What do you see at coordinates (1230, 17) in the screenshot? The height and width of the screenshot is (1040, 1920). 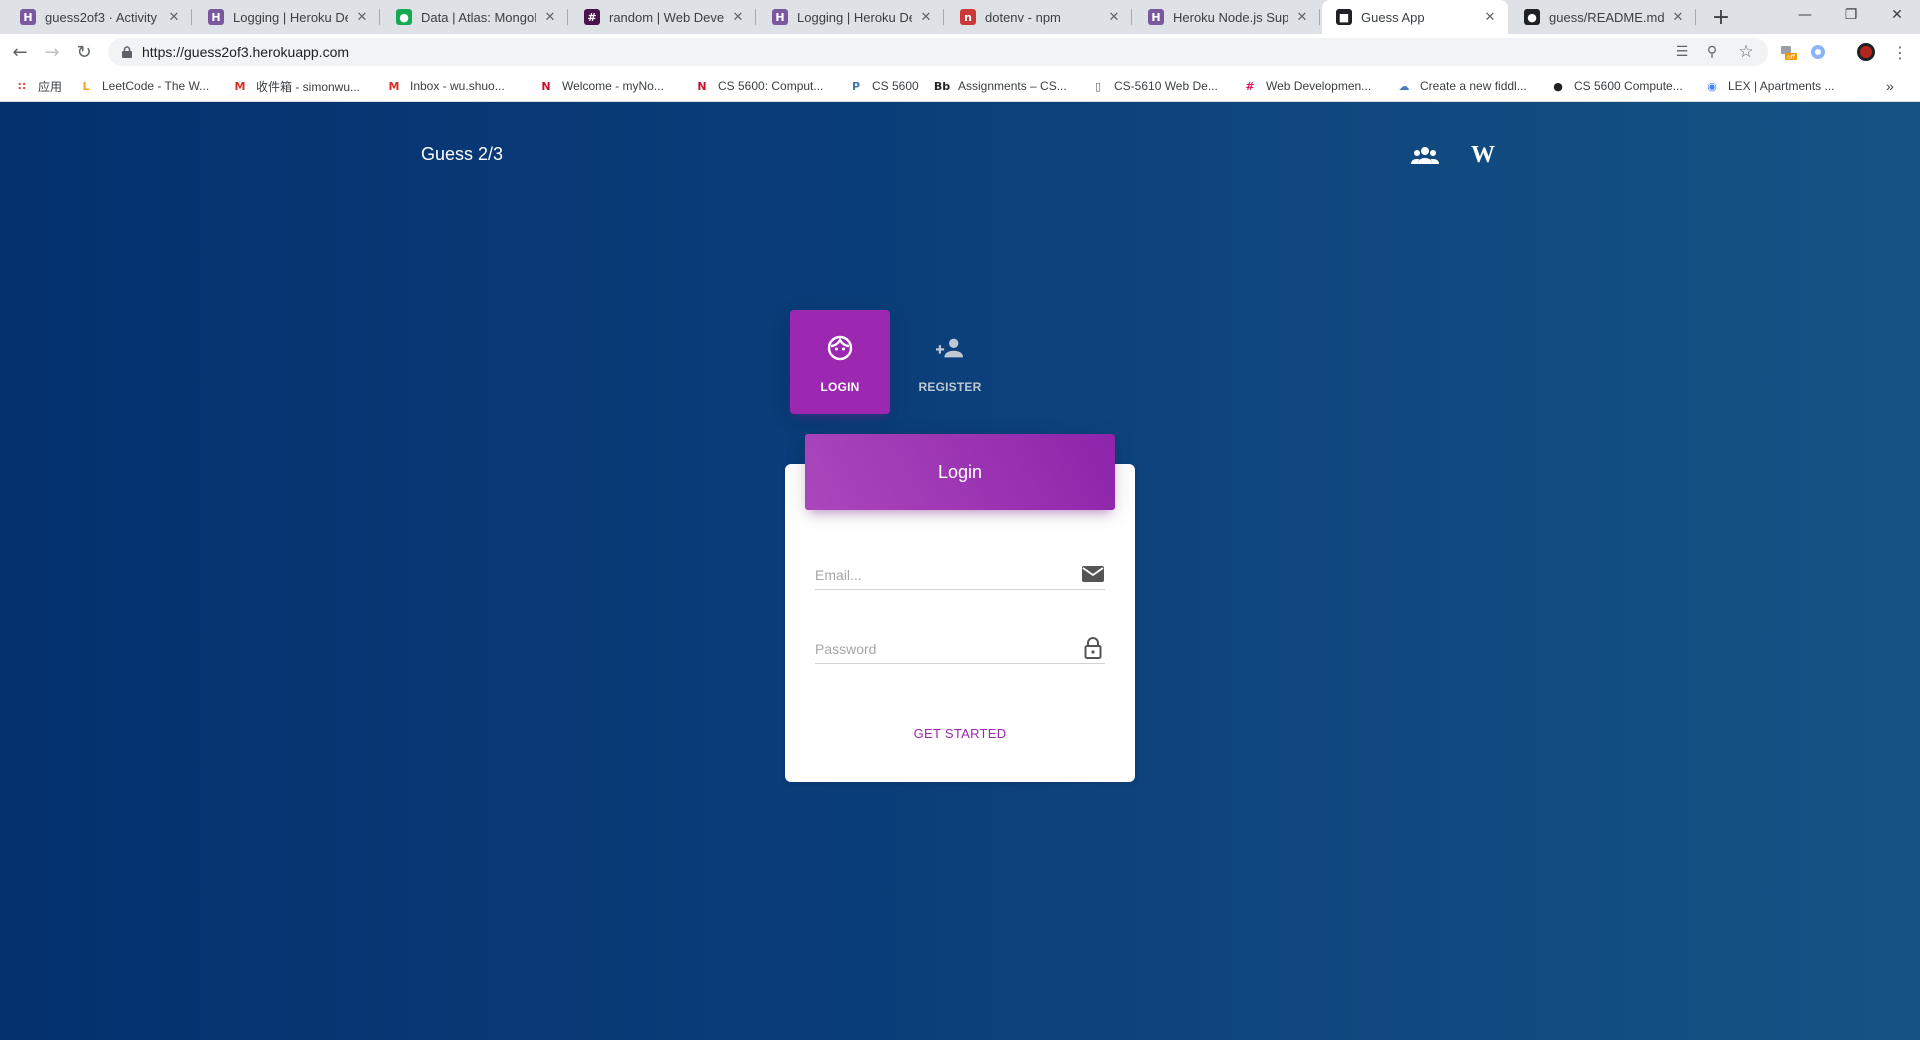 I see `browser-tab-title: Heroku Node.js Supp` at bounding box center [1230, 17].